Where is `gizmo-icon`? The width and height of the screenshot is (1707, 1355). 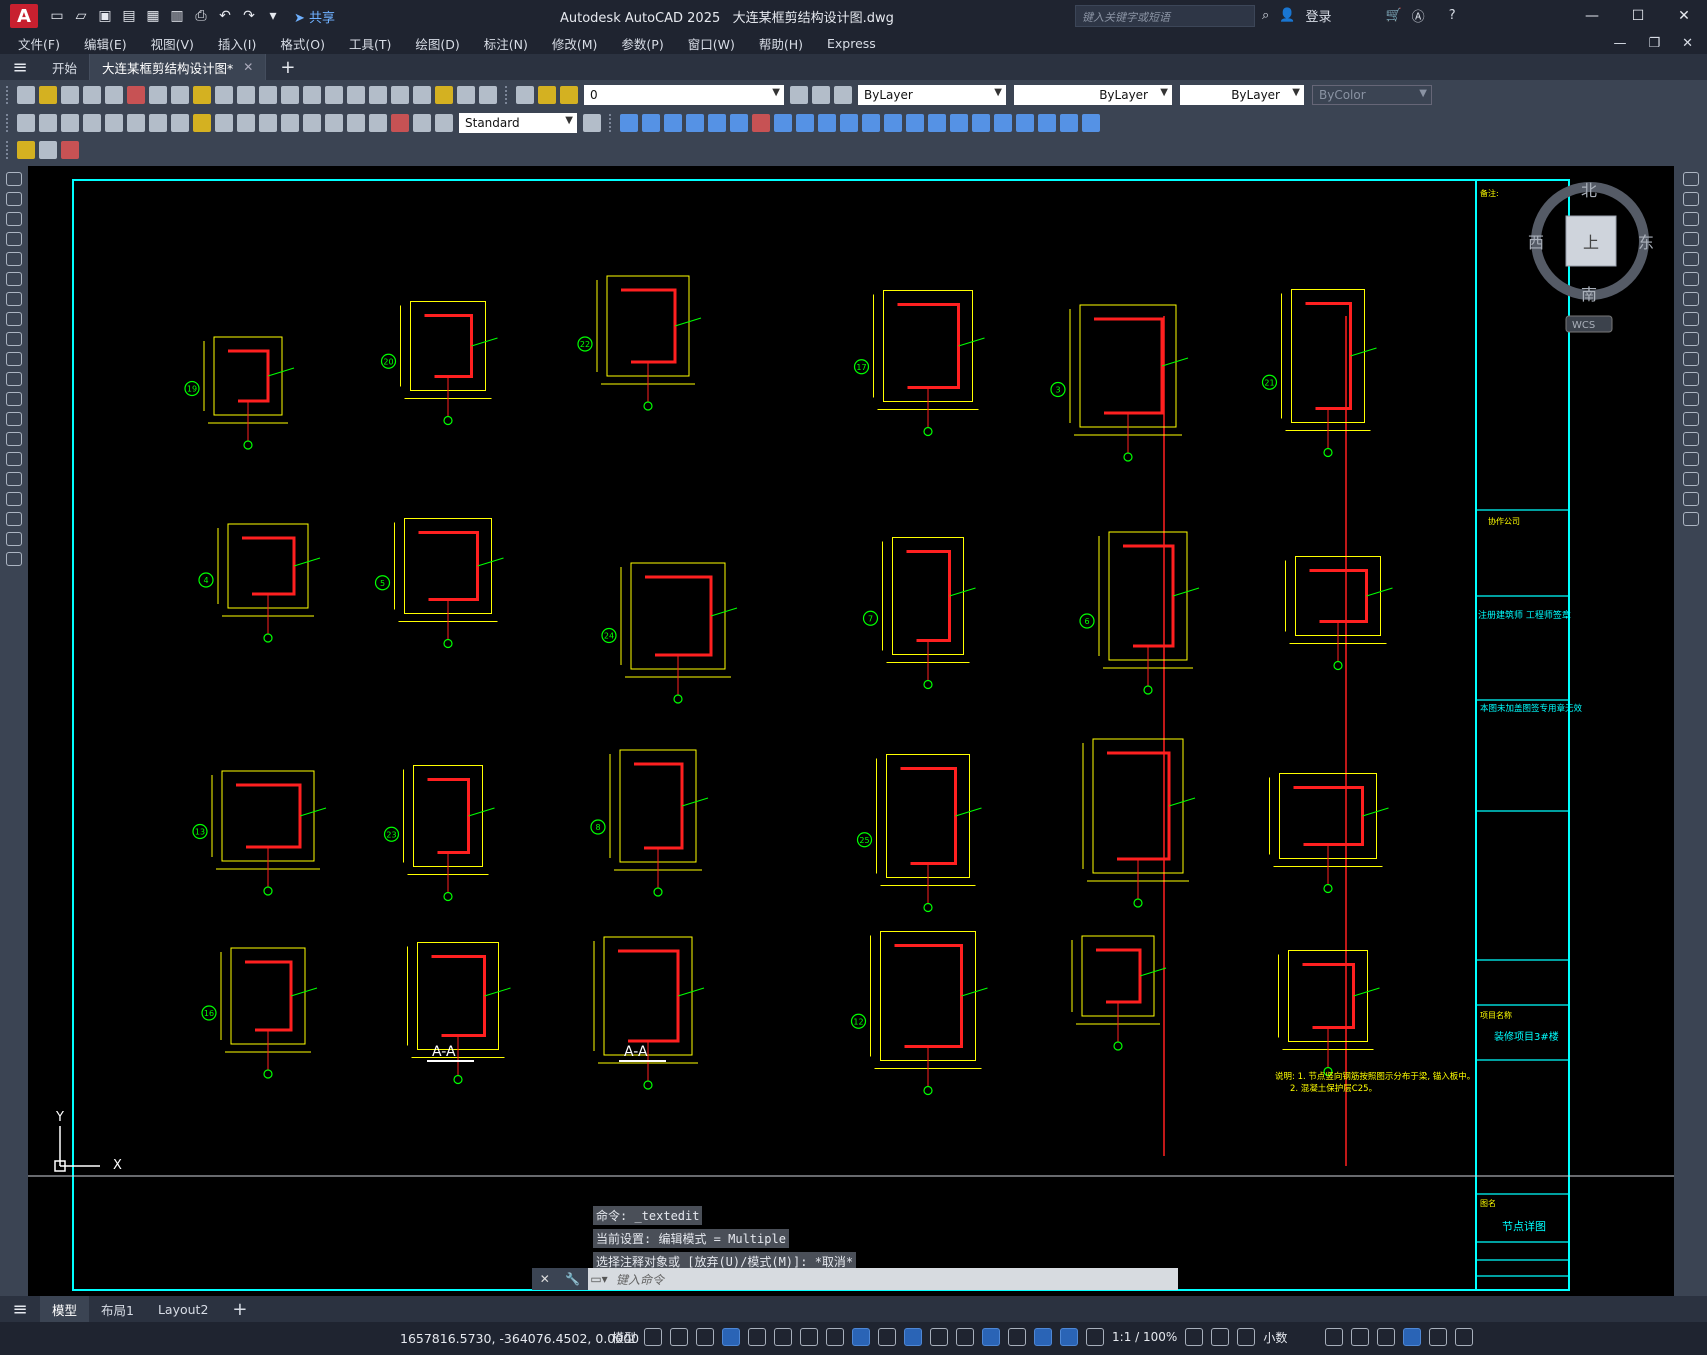 gizmo-icon is located at coordinates (1043, 1337).